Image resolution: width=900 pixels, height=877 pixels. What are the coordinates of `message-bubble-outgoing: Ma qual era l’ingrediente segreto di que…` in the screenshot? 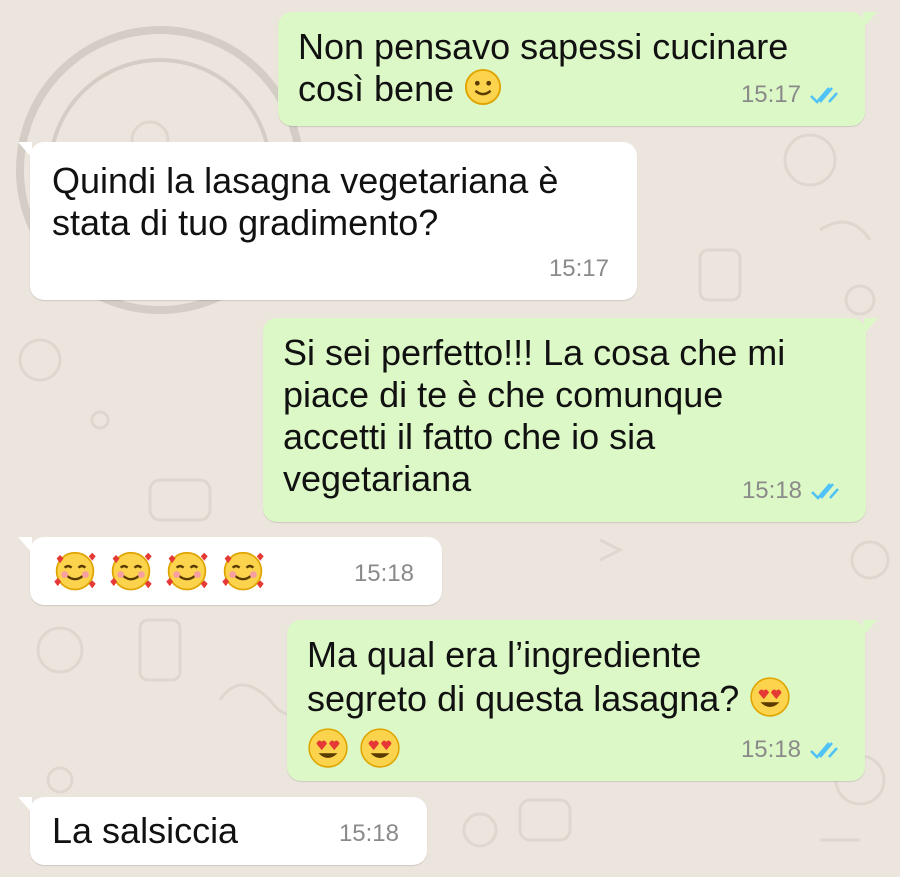 It's located at (582, 700).